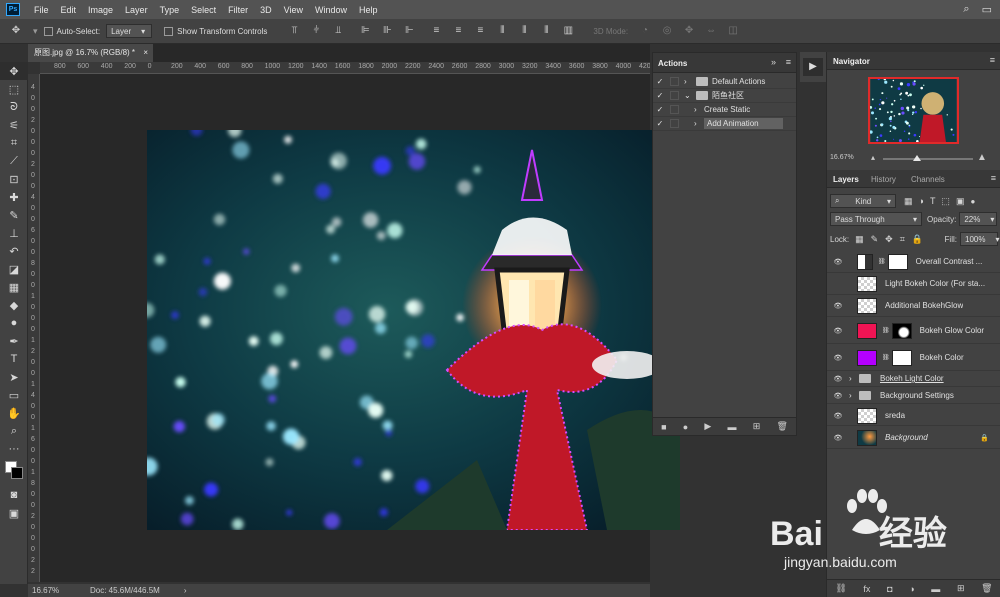  I want to click on zoom-in-icon: ▲, so click(982, 157).